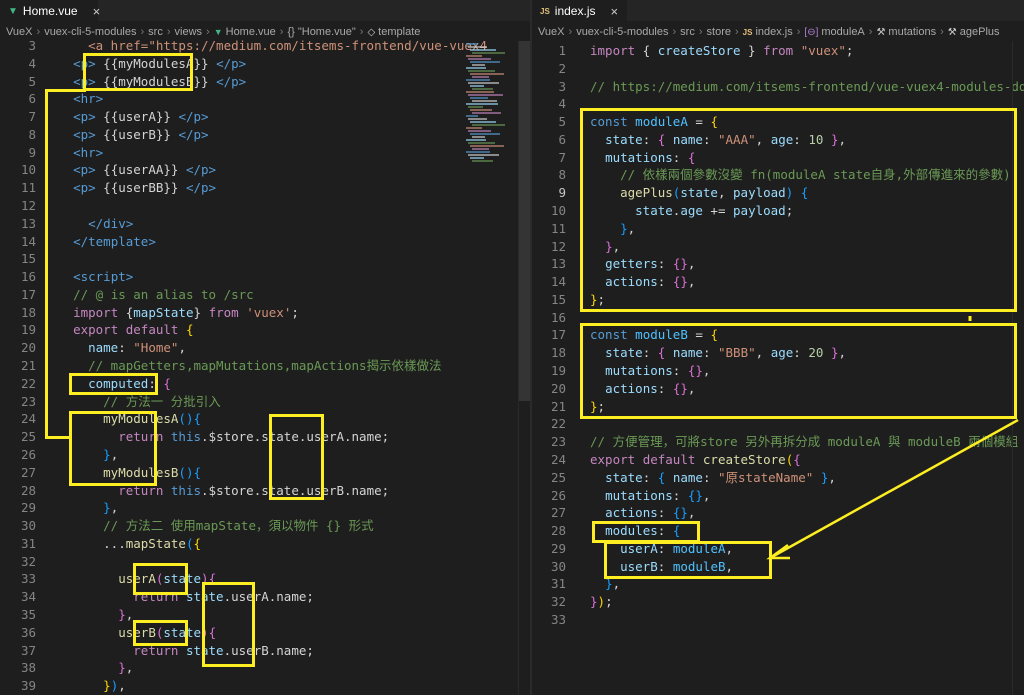  I want to click on code-line: 39 }),, so click(265, 686).